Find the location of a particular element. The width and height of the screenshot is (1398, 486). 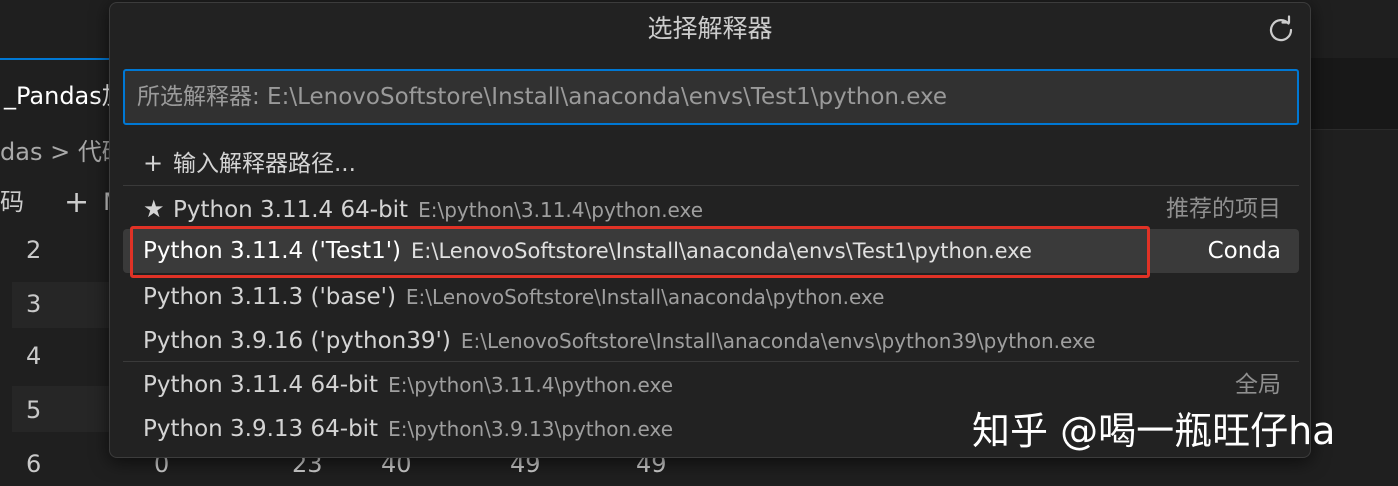

interpreter-search-input is located at coordinates (711, 97).